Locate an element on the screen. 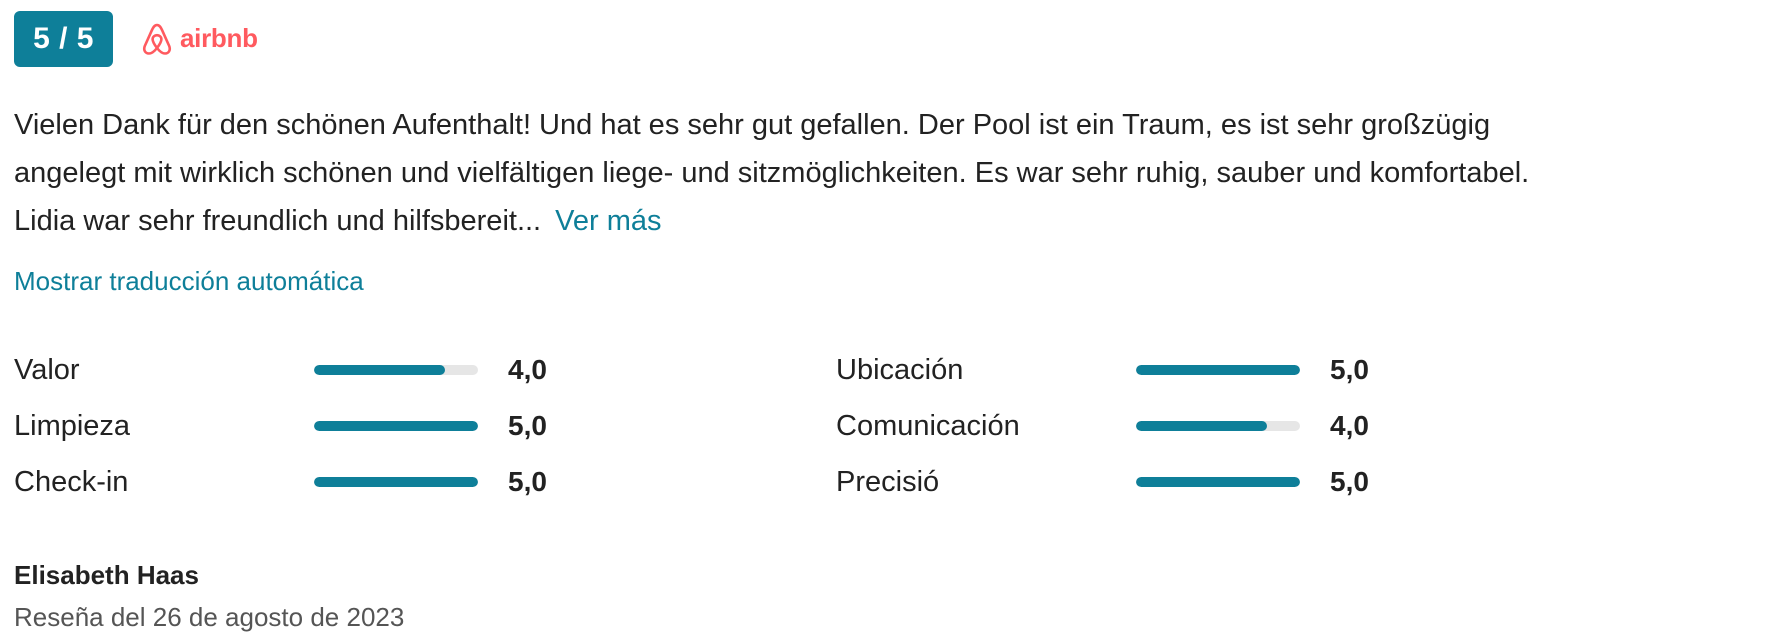 The width and height of the screenshot is (1790, 644). show-translation-link: Mostrar traducción automática is located at coordinates (189, 281).